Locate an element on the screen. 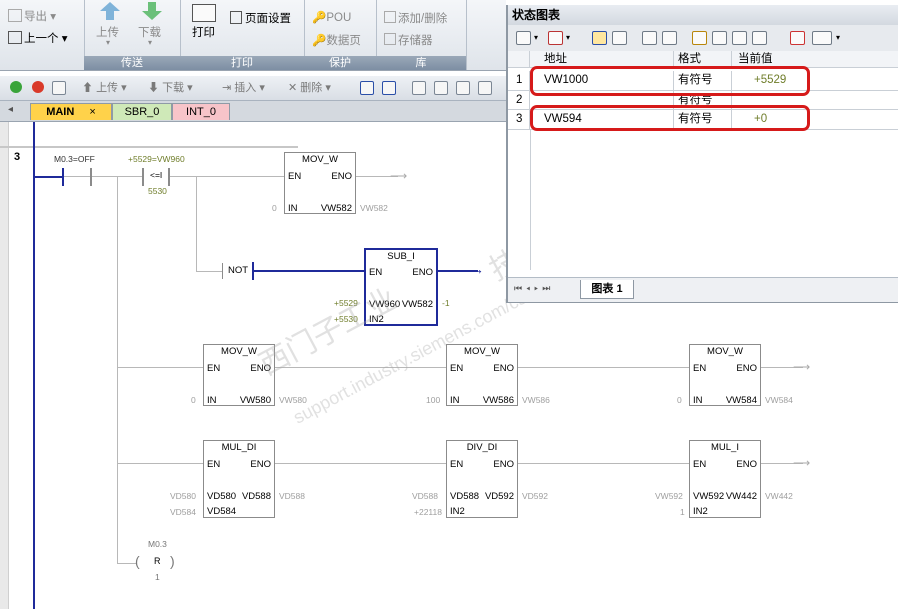 The height and width of the screenshot is (609, 898). mul-di-box: MUL_DI EN ENO VD580 VD588 VD584 is located at coordinates (239, 479).